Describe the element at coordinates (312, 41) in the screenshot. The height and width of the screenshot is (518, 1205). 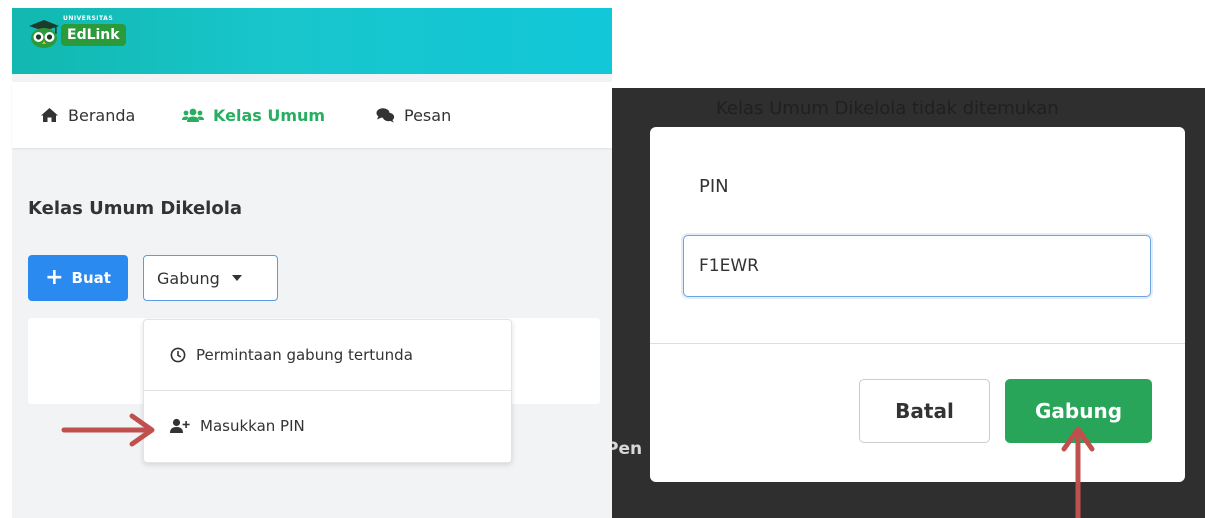
I see `app-header: UNIVERSITAS EdLink` at that location.